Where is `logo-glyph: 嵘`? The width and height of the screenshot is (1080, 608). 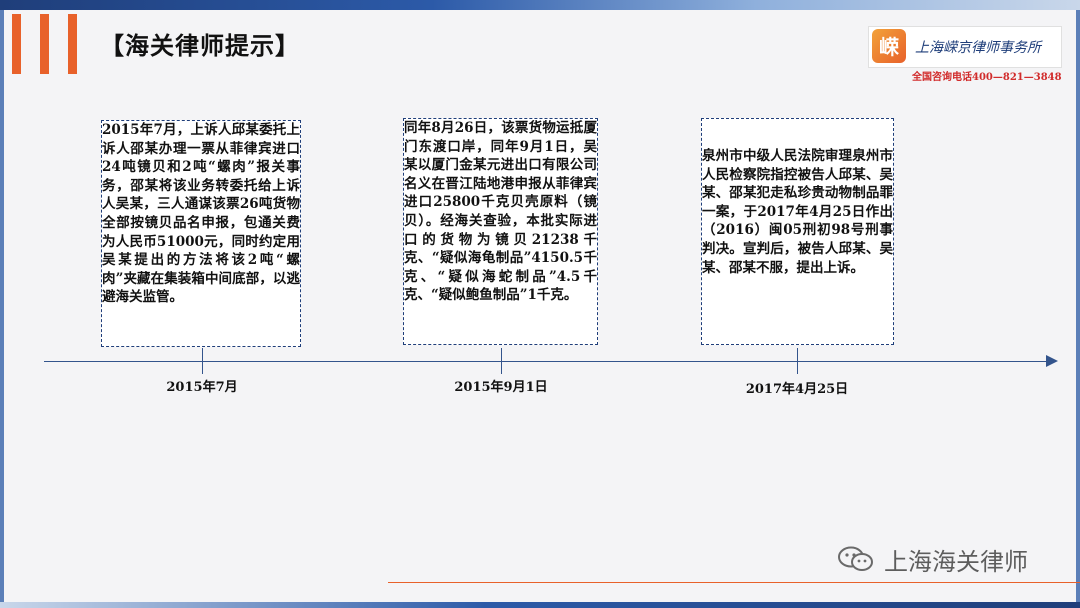
logo-glyph: 嵘 is located at coordinates (889, 47).